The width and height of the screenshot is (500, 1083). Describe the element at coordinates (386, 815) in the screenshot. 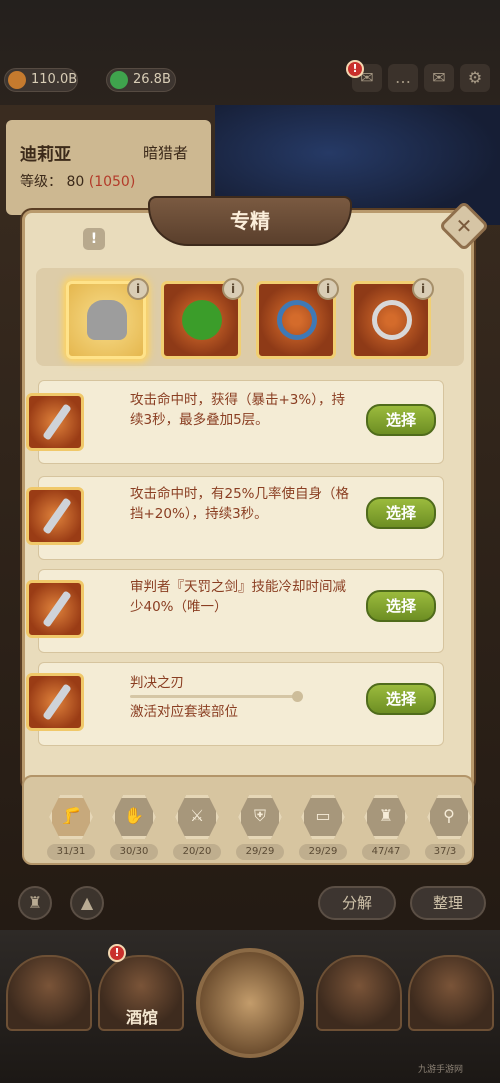

I see `armor-icon: ♜` at that location.